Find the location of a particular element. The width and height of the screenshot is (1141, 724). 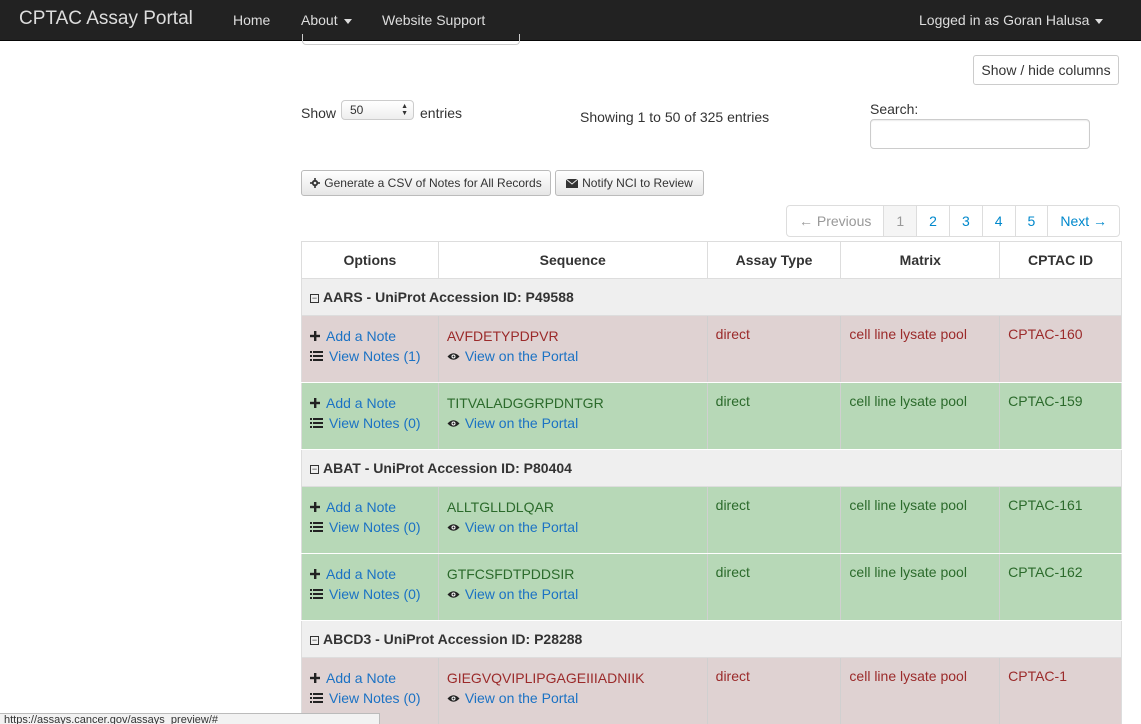

view-notes-label: View Notes (1) is located at coordinates (375, 356).